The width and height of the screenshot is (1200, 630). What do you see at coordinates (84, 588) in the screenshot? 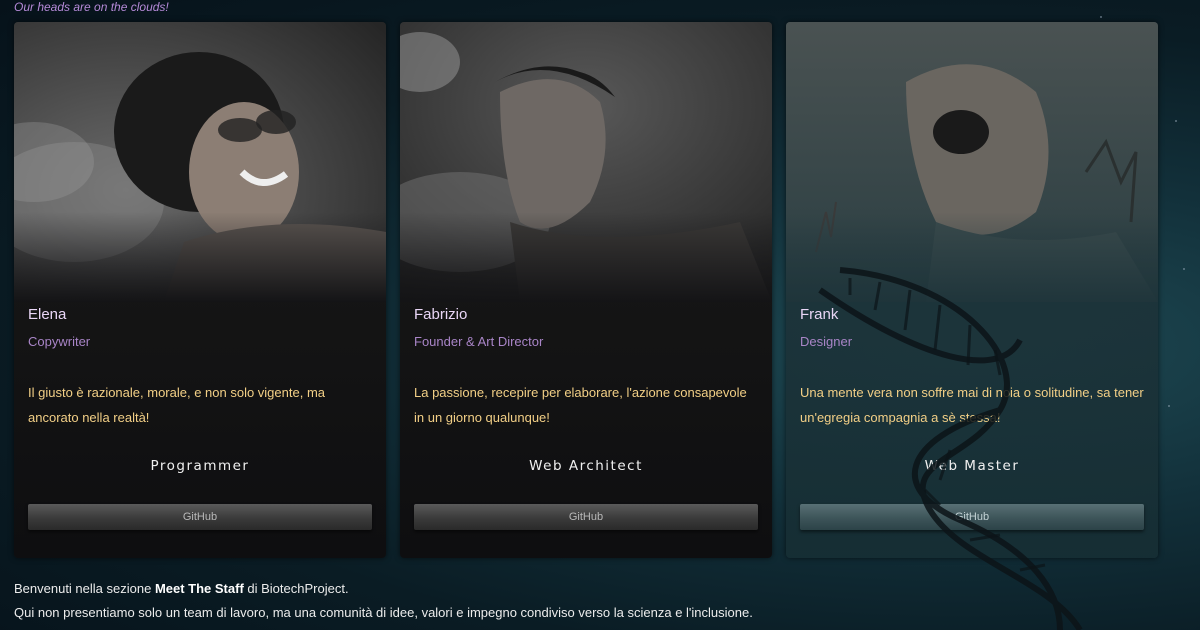
I see `intro-prefix: Benvenuti nella sezione` at bounding box center [84, 588].